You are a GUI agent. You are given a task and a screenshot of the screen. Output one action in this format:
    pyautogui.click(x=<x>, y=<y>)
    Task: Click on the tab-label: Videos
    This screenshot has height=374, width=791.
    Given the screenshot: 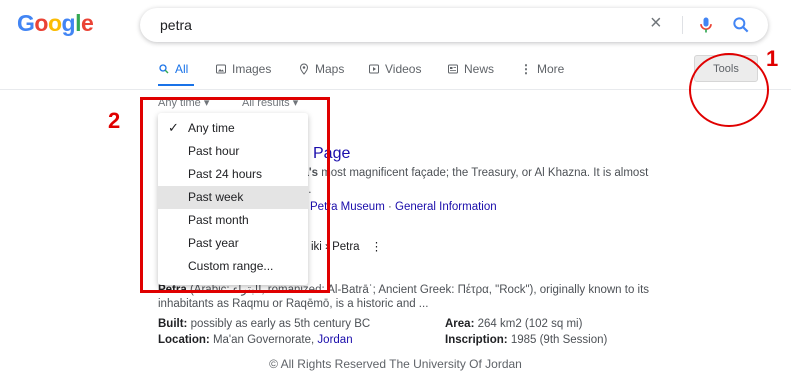 What is the action you would take?
    pyautogui.click(x=403, y=69)
    